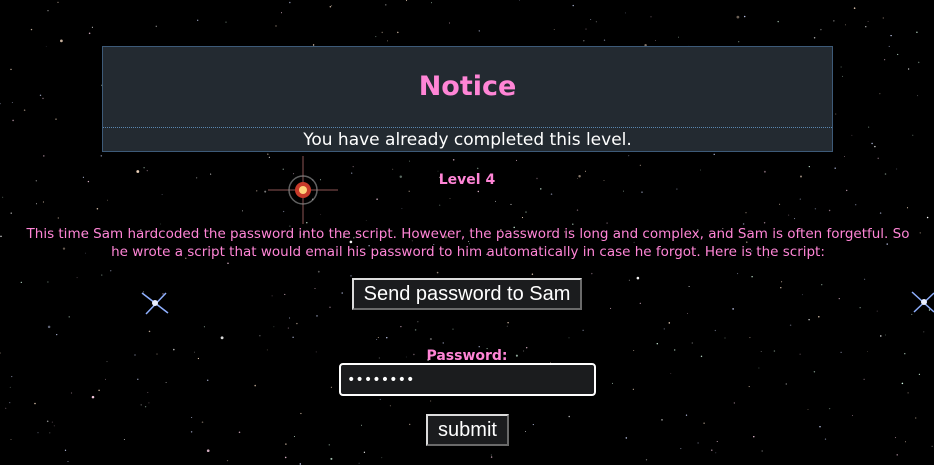 The width and height of the screenshot is (934, 465). I want to click on password-field, so click(467, 379).